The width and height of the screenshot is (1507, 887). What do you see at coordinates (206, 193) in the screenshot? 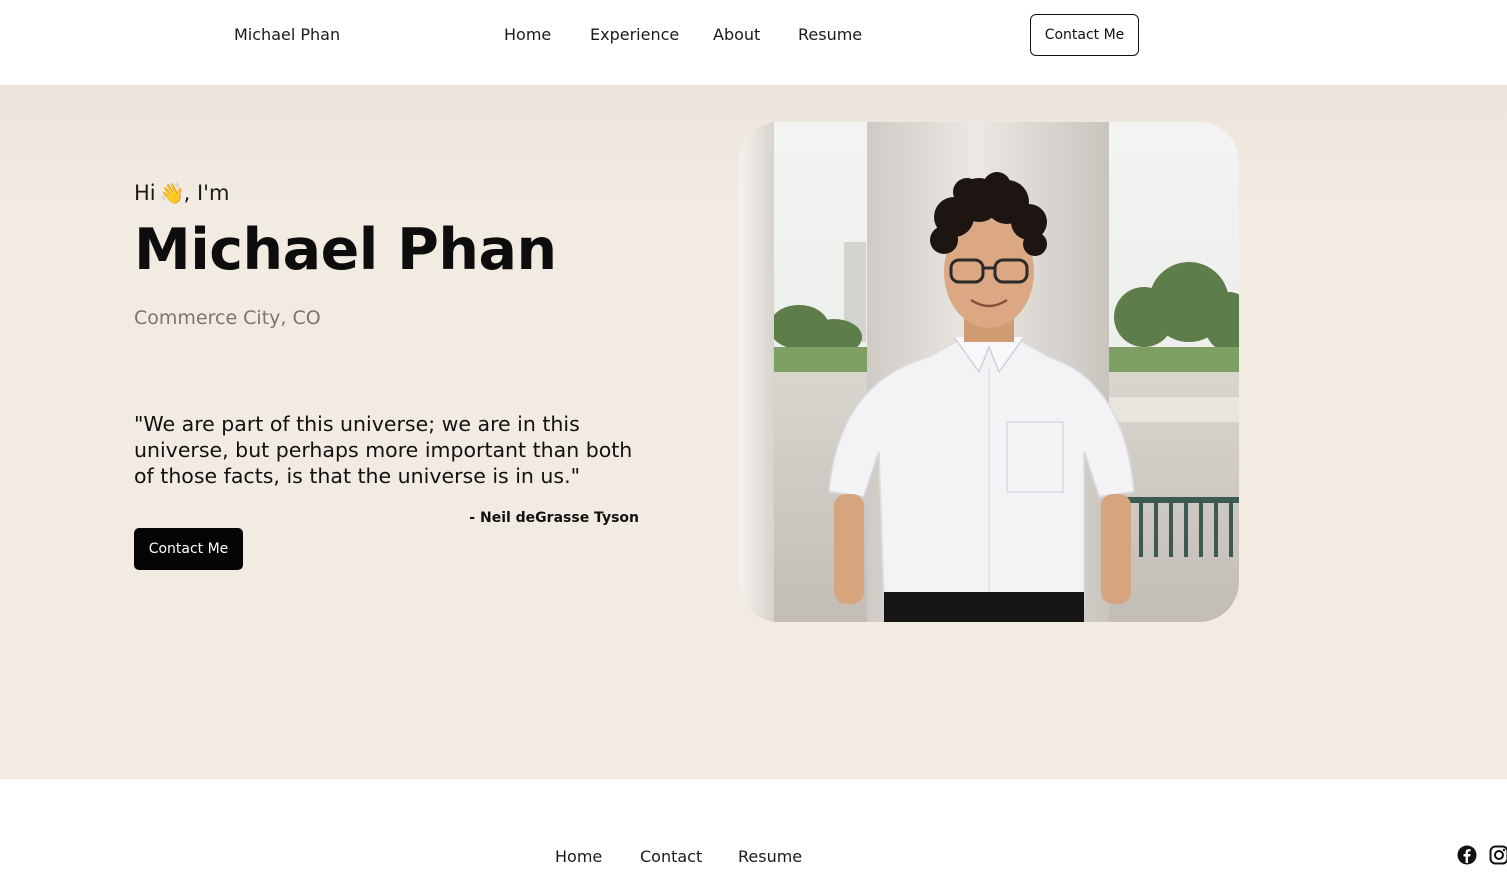
I see `greeting-suffix: , I'm` at bounding box center [206, 193].